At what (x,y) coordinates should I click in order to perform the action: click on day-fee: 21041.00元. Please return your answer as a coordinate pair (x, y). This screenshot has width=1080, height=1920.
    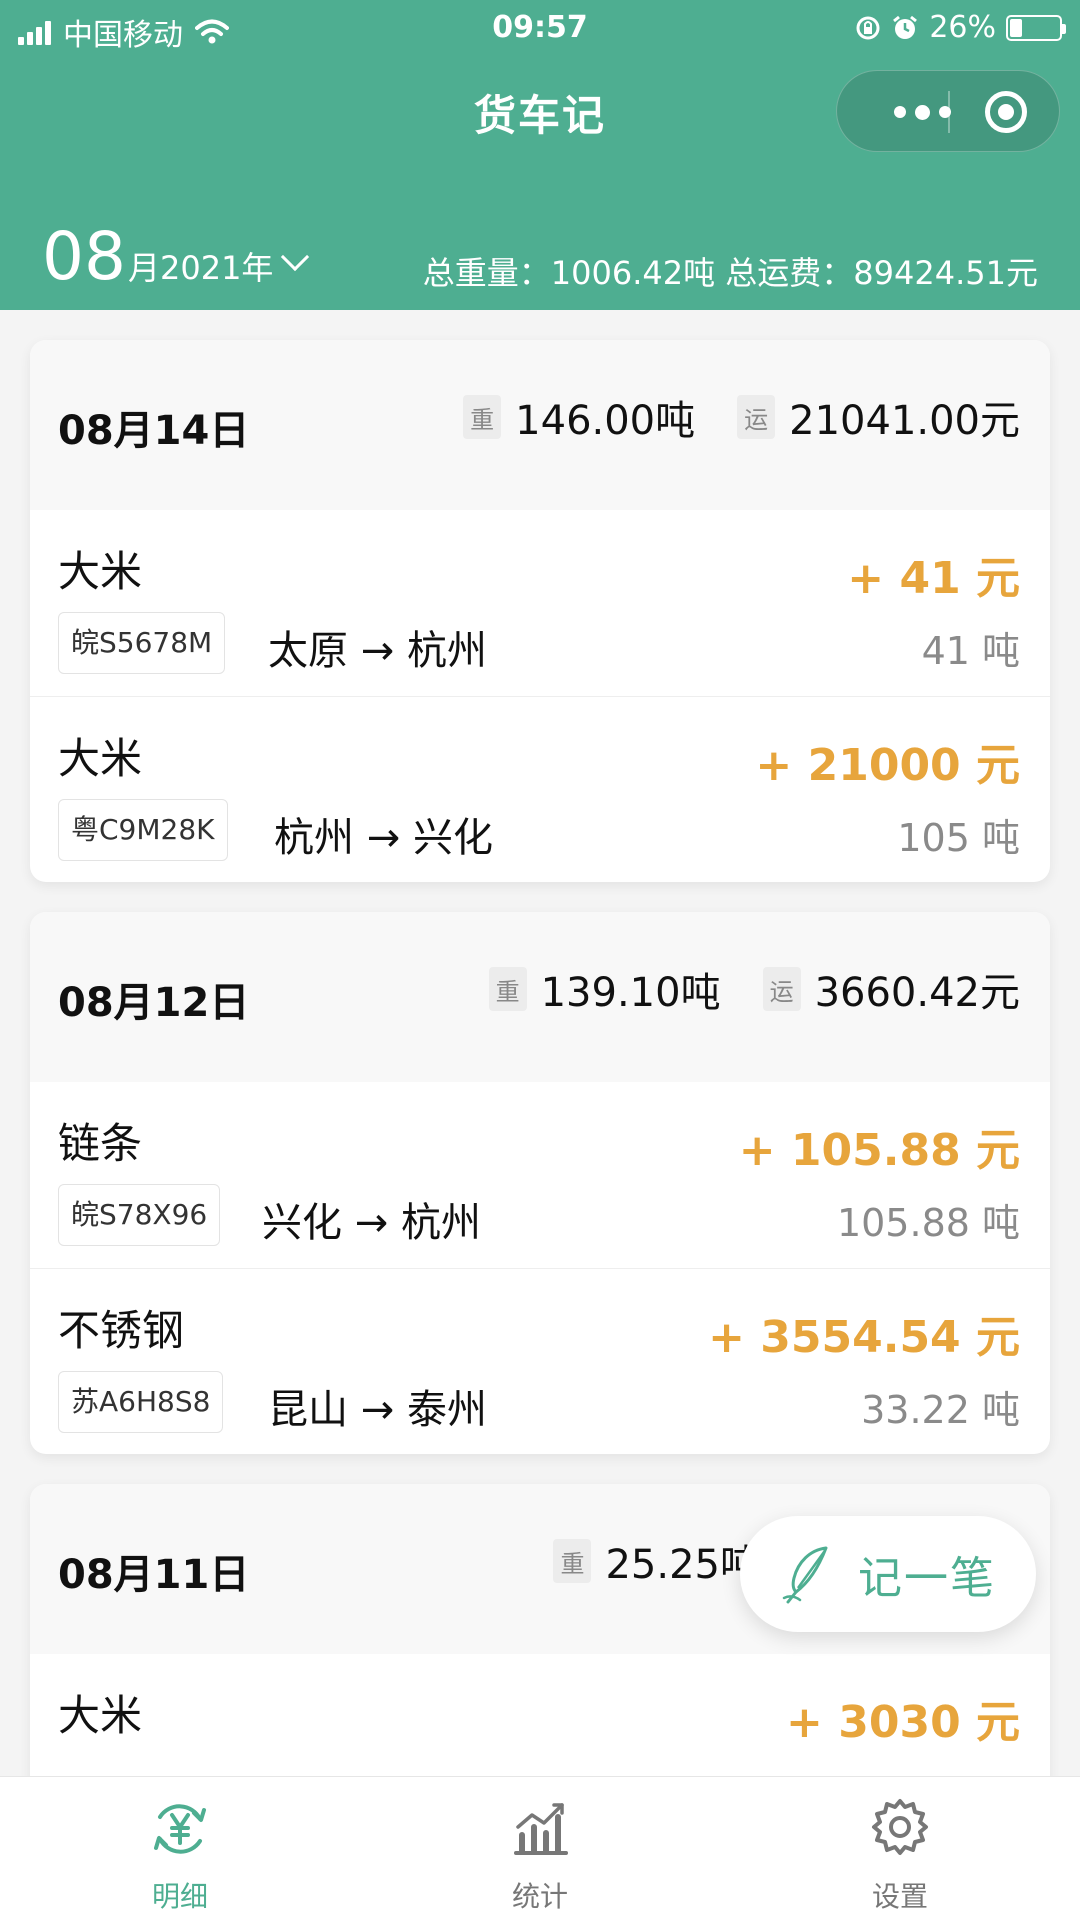
    Looking at the image, I should click on (904, 421).